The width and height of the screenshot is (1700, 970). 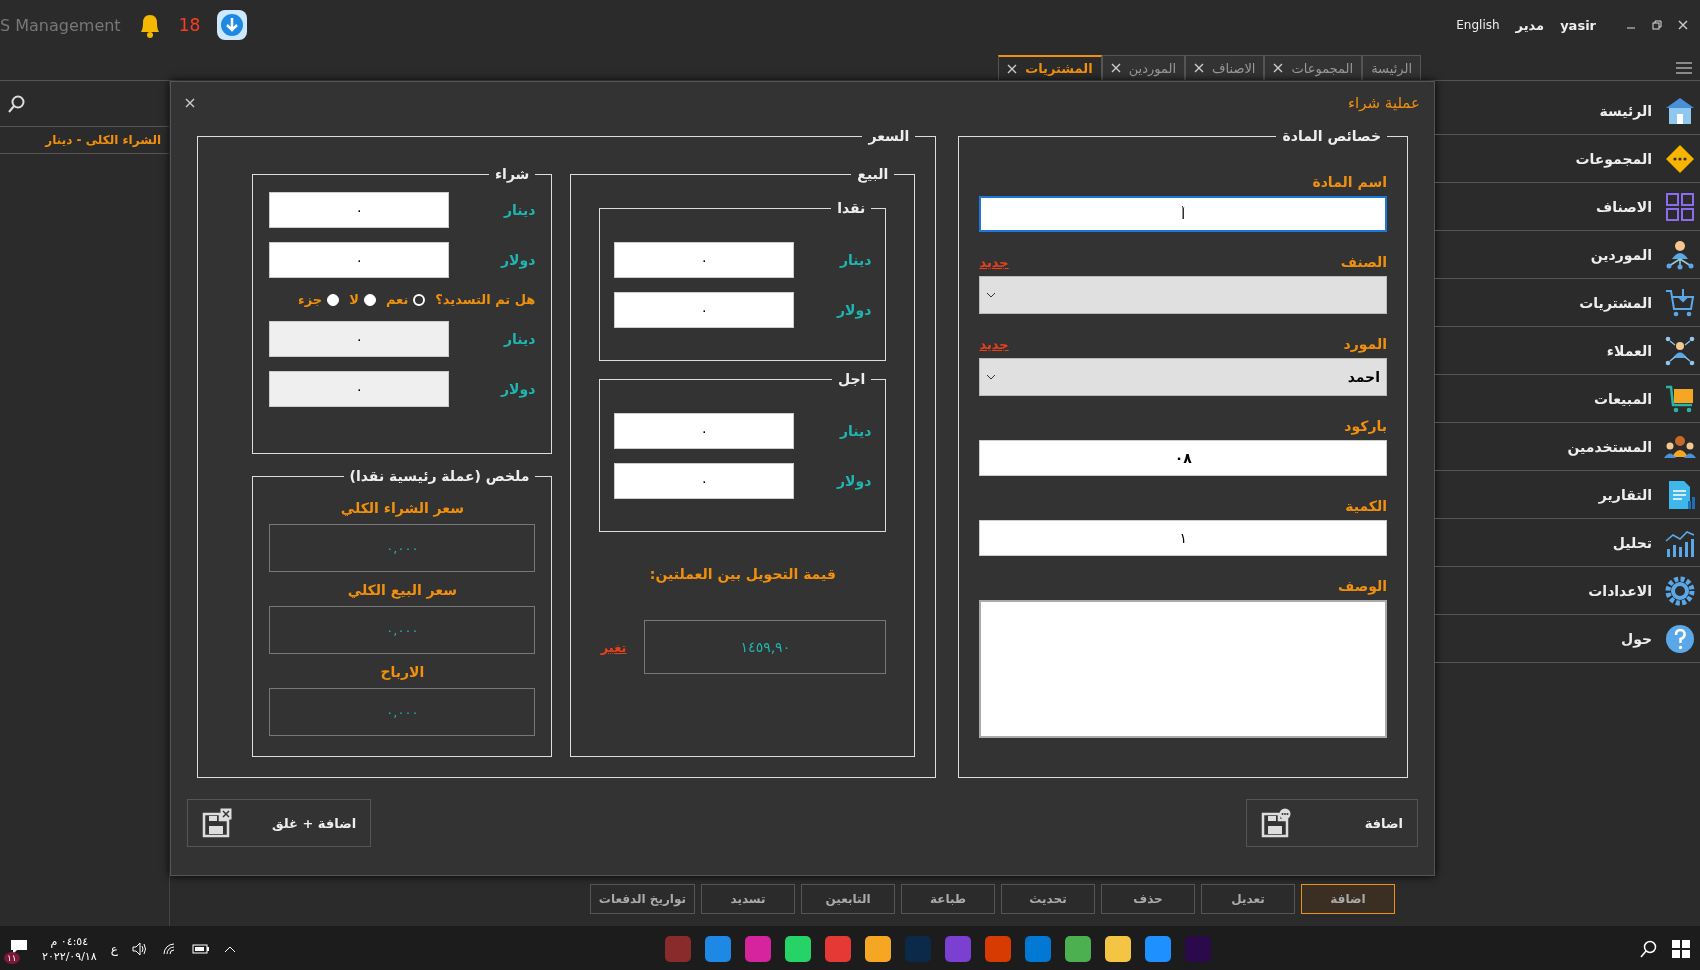 What do you see at coordinates (512, 174) in the screenshot?
I see `group-title: شراء` at bounding box center [512, 174].